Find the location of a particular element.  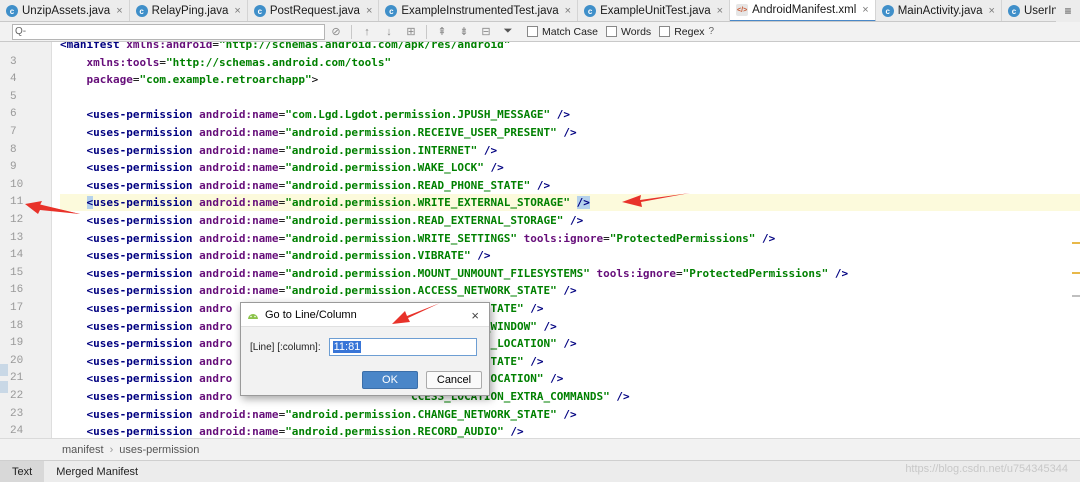

search-input: Q- is located at coordinates (168, 31).